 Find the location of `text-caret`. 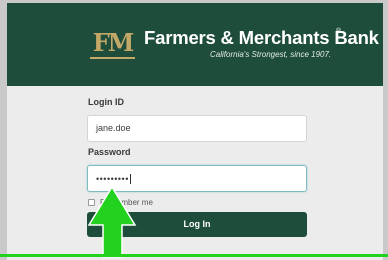

text-caret is located at coordinates (130, 179).